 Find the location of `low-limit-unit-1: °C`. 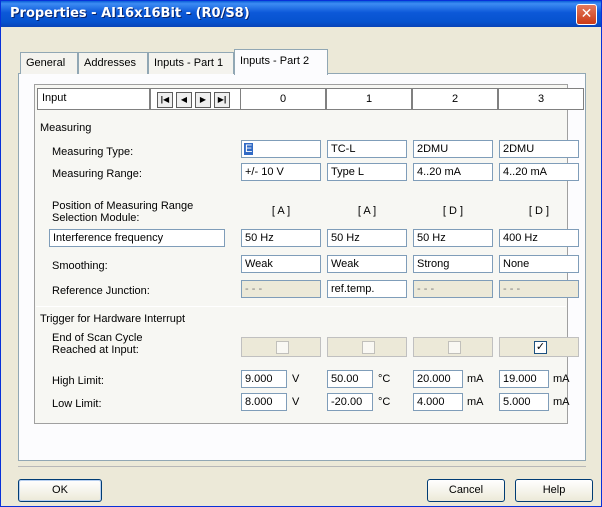

low-limit-unit-1: °C is located at coordinates (384, 402).